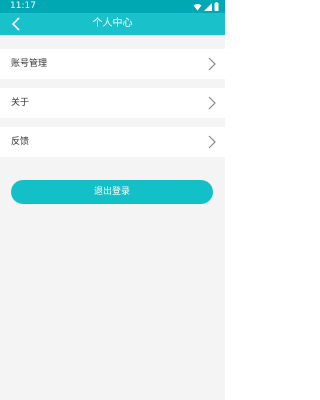 The width and height of the screenshot is (320, 400). Describe the element at coordinates (112, 103) in the screenshot. I see `menu-item-about: 关于` at that location.